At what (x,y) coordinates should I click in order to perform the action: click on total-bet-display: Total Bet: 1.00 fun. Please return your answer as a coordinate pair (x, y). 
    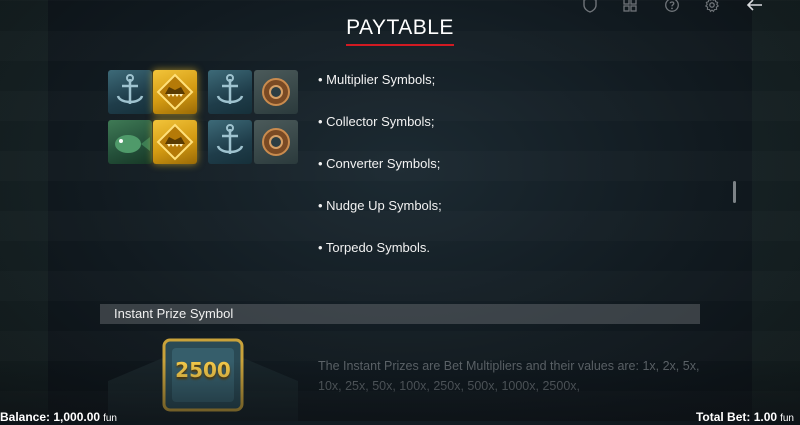
    Looking at the image, I should click on (745, 417).